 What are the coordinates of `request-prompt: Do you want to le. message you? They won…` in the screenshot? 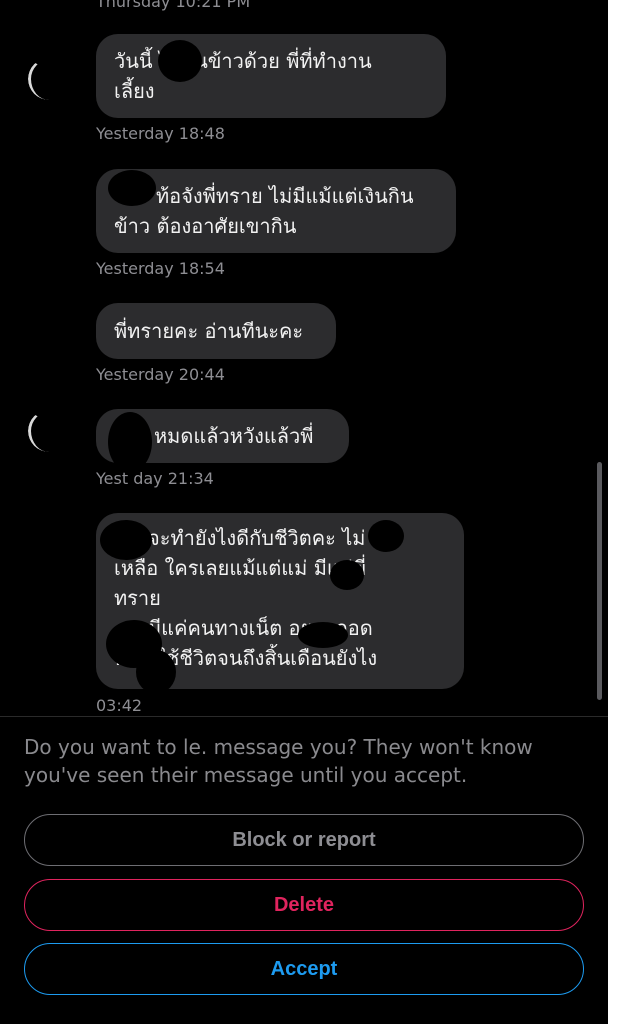 It's located at (278, 761).